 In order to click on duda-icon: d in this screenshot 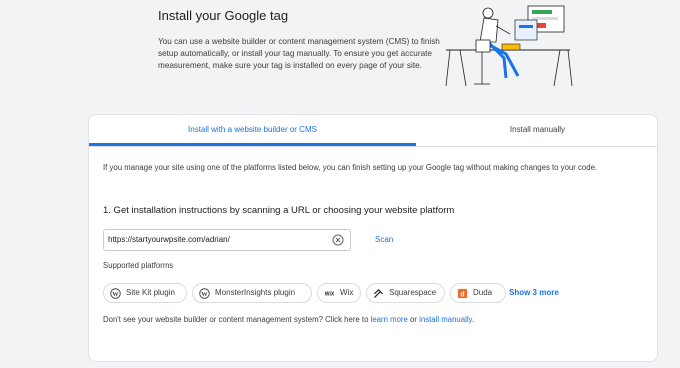, I will do `click(462, 293)`.